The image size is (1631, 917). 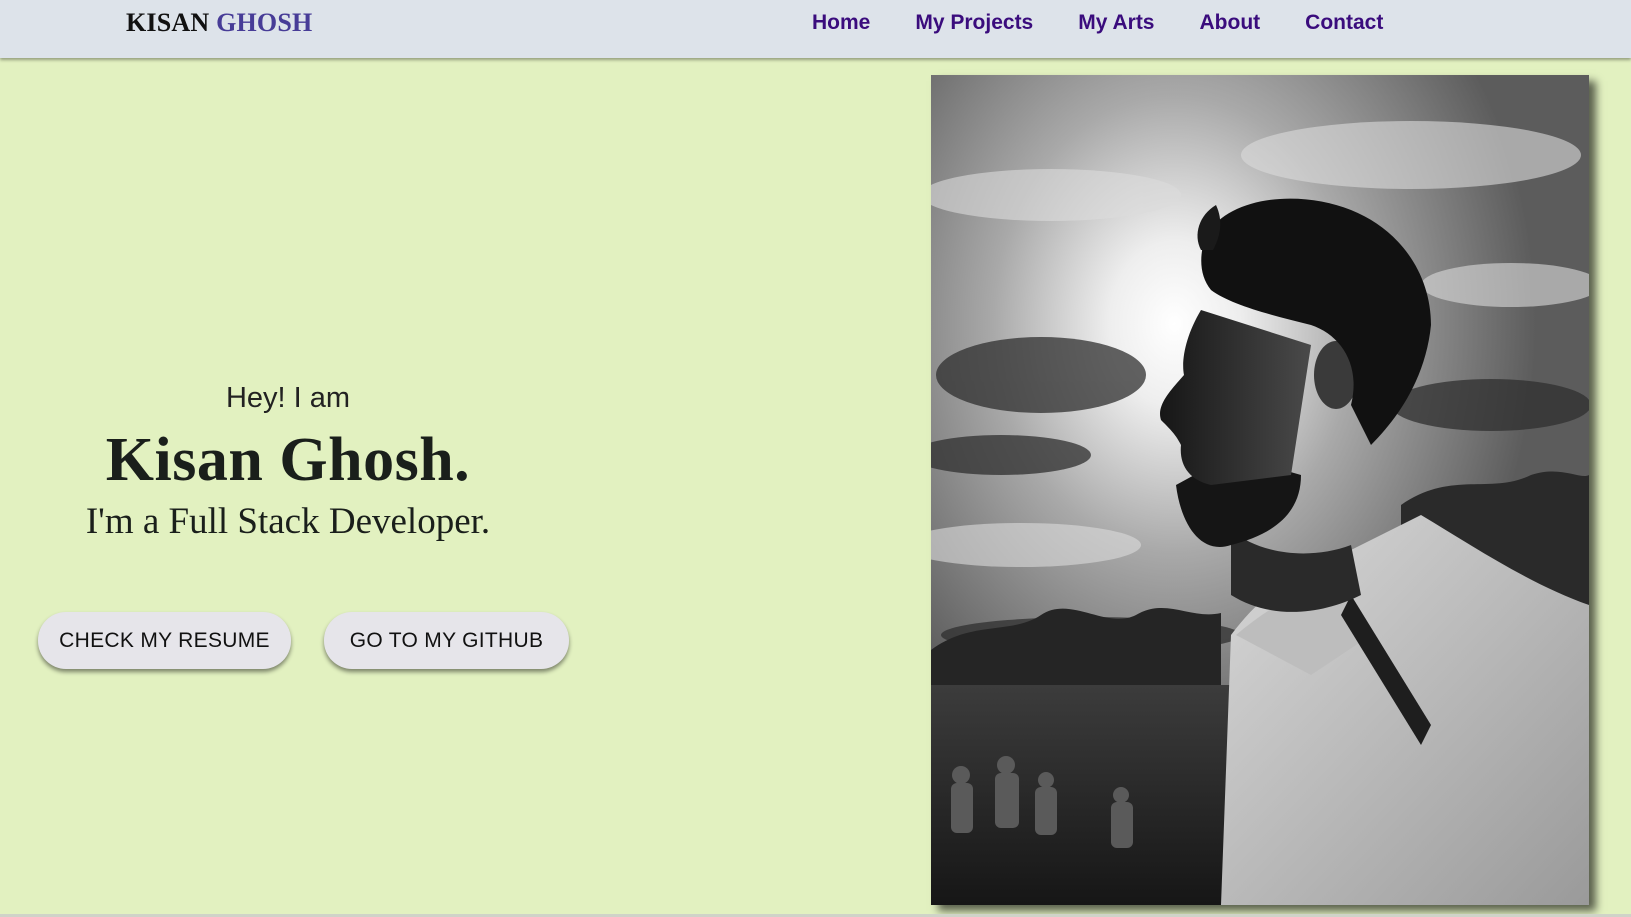 What do you see at coordinates (446, 640) in the screenshot?
I see `github-button: GO TO MY GITHUB` at bounding box center [446, 640].